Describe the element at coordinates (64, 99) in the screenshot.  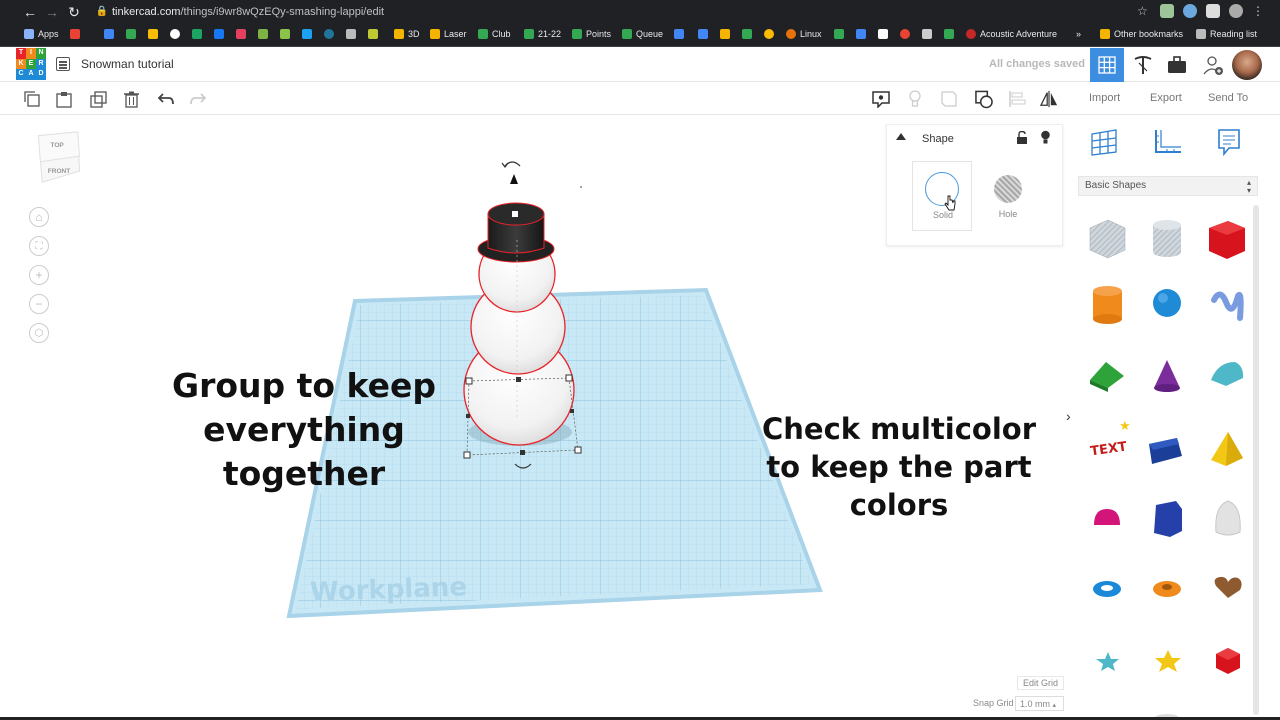
I see `paste-button` at that location.